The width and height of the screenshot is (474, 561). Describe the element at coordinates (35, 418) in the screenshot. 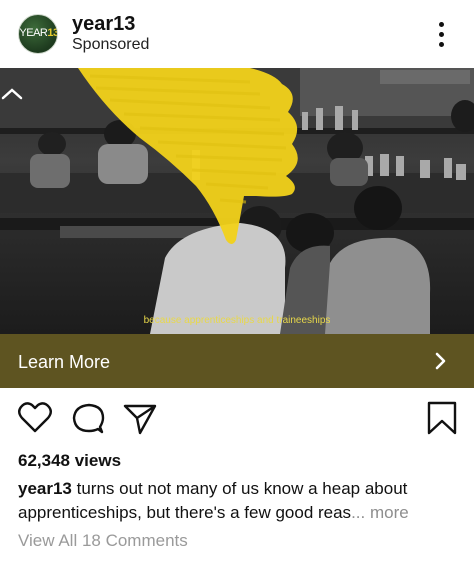

I see `heart-icon` at that location.